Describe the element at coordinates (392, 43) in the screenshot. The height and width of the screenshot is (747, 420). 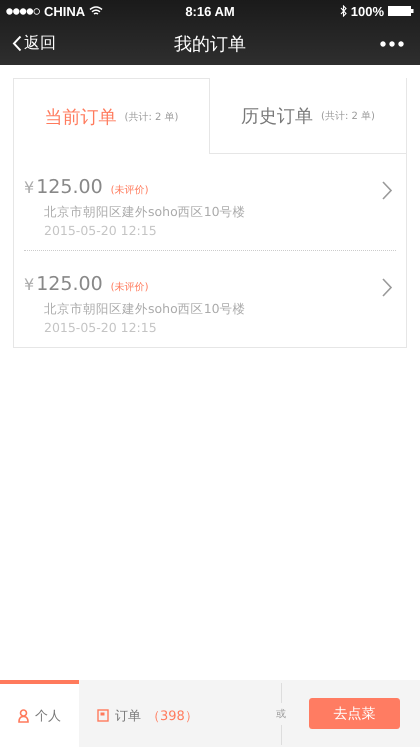
I see `more-icon` at that location.